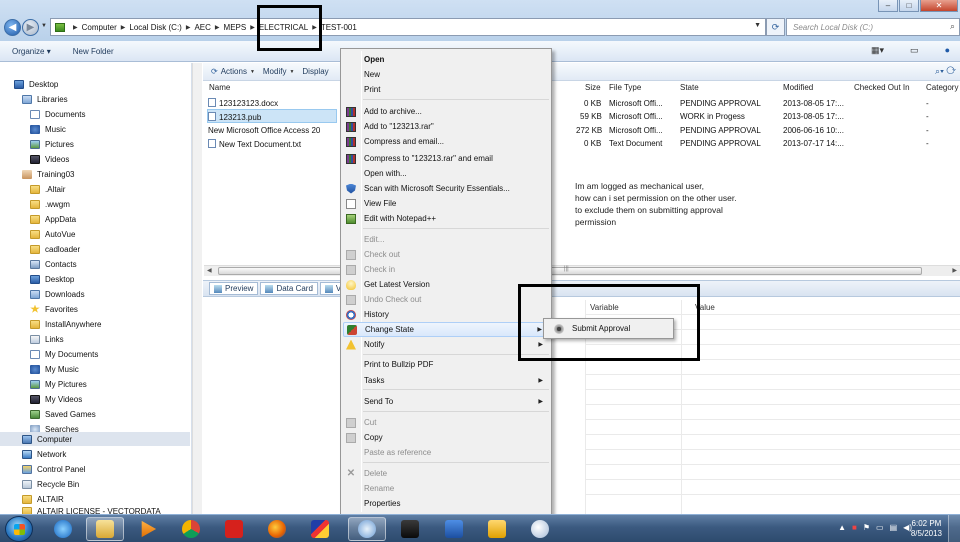  What do you see at coordinates (446, 380) in the screenshot?
I see `menu-tasks: Tasks ▶` at bounding box center [446, 380].